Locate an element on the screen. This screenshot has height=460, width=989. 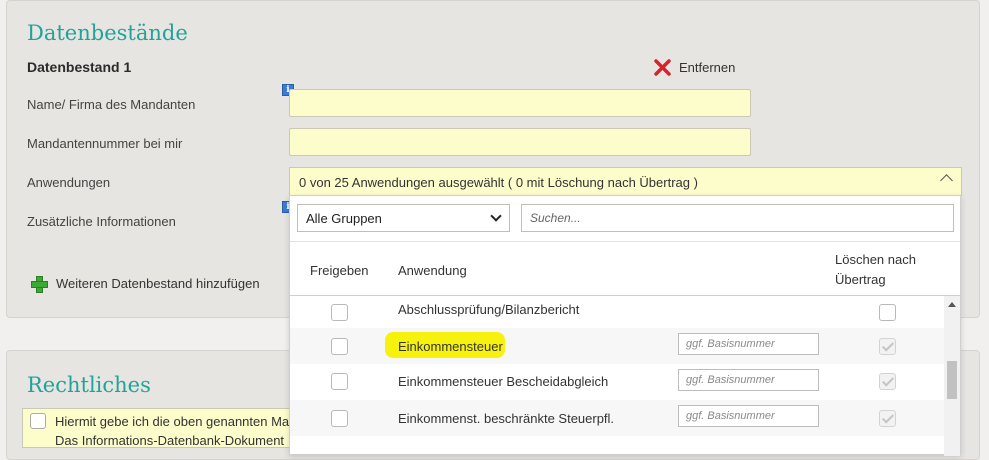
chevron-down-icon is located at coordinates (496, 216).